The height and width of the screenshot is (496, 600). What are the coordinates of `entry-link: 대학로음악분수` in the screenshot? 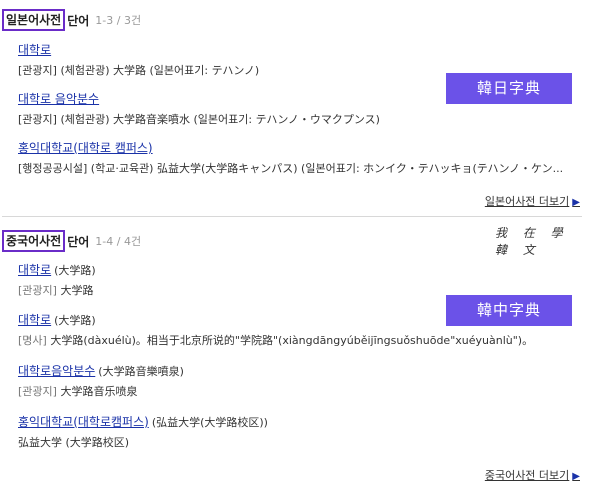 It's located at (56, 371).